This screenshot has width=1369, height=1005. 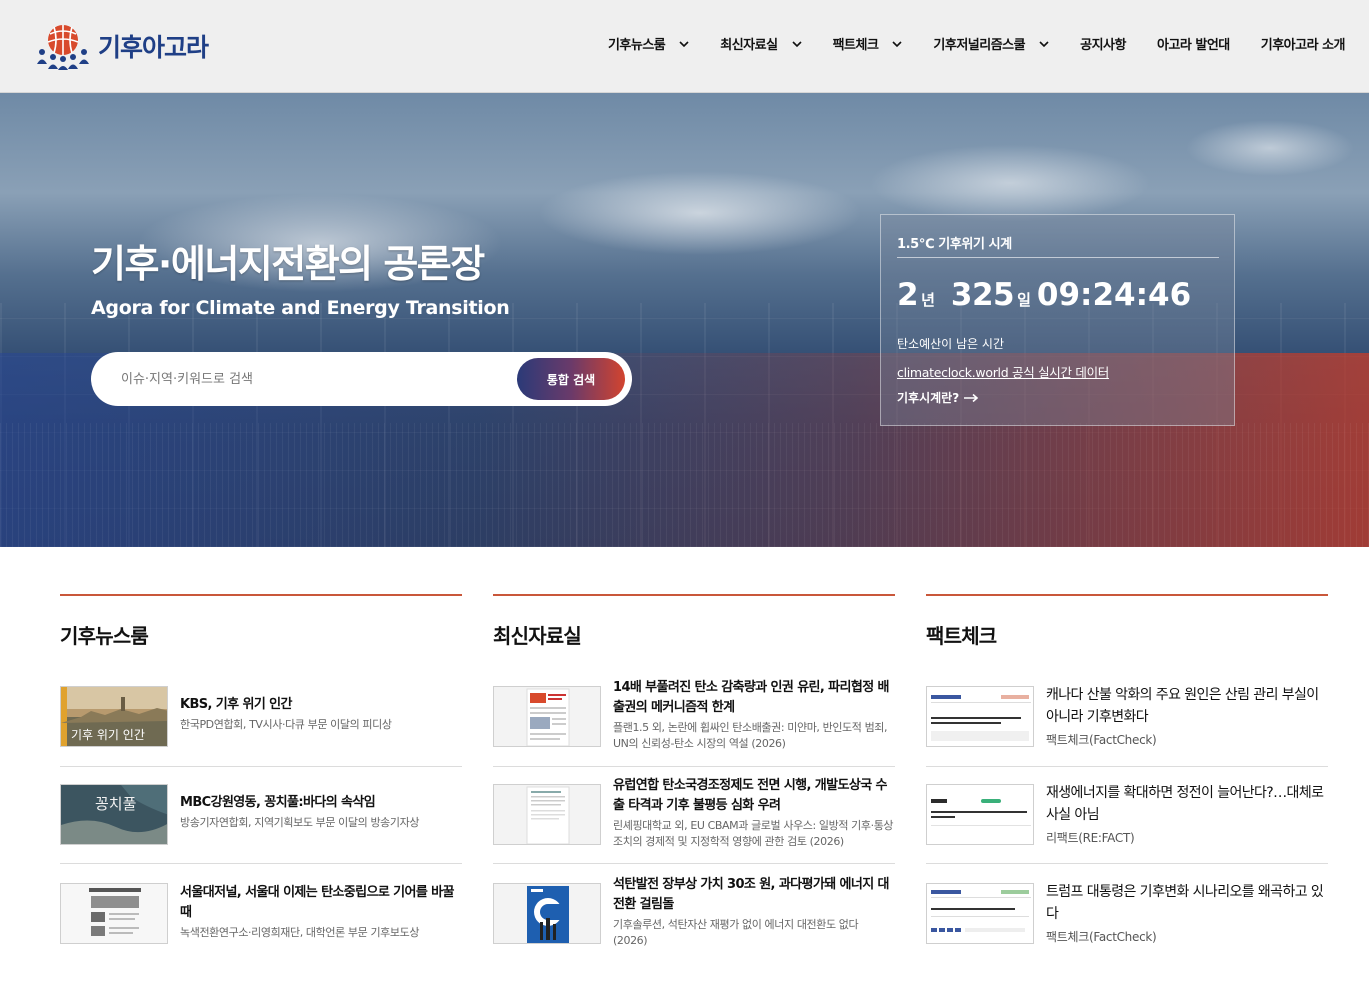 I want to click on item-title: MBC강원영동, 꽁치풀:바다의 속삭임, so click(x=321, y=803).